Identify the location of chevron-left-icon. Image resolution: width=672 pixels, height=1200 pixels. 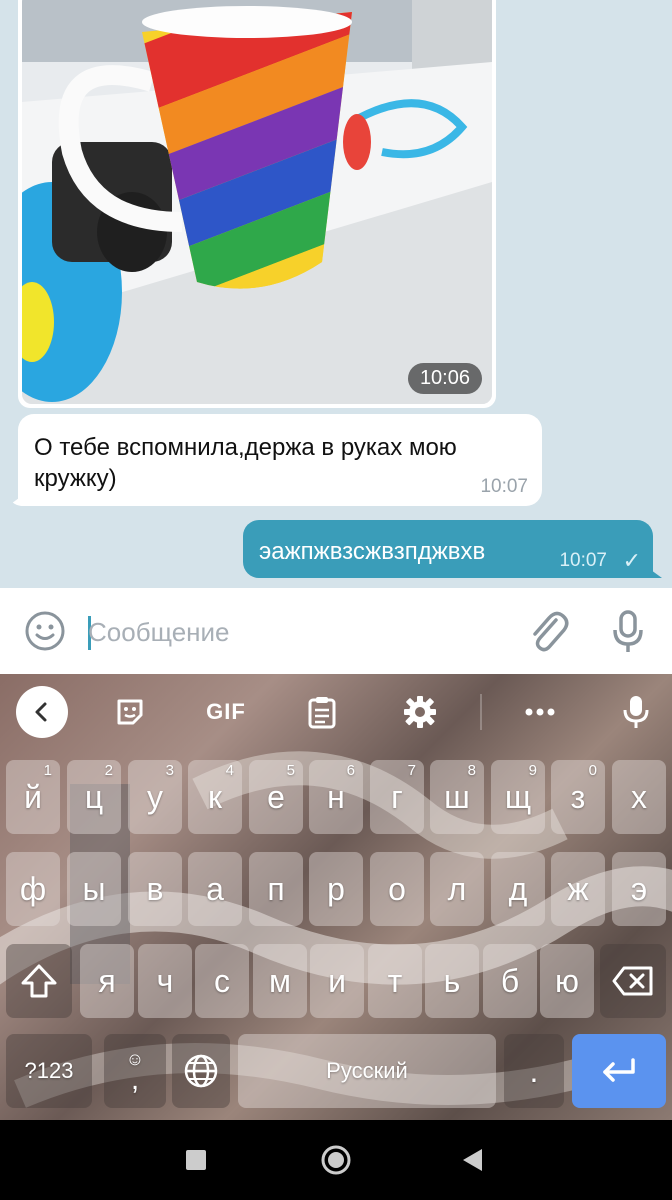
(42, 712).